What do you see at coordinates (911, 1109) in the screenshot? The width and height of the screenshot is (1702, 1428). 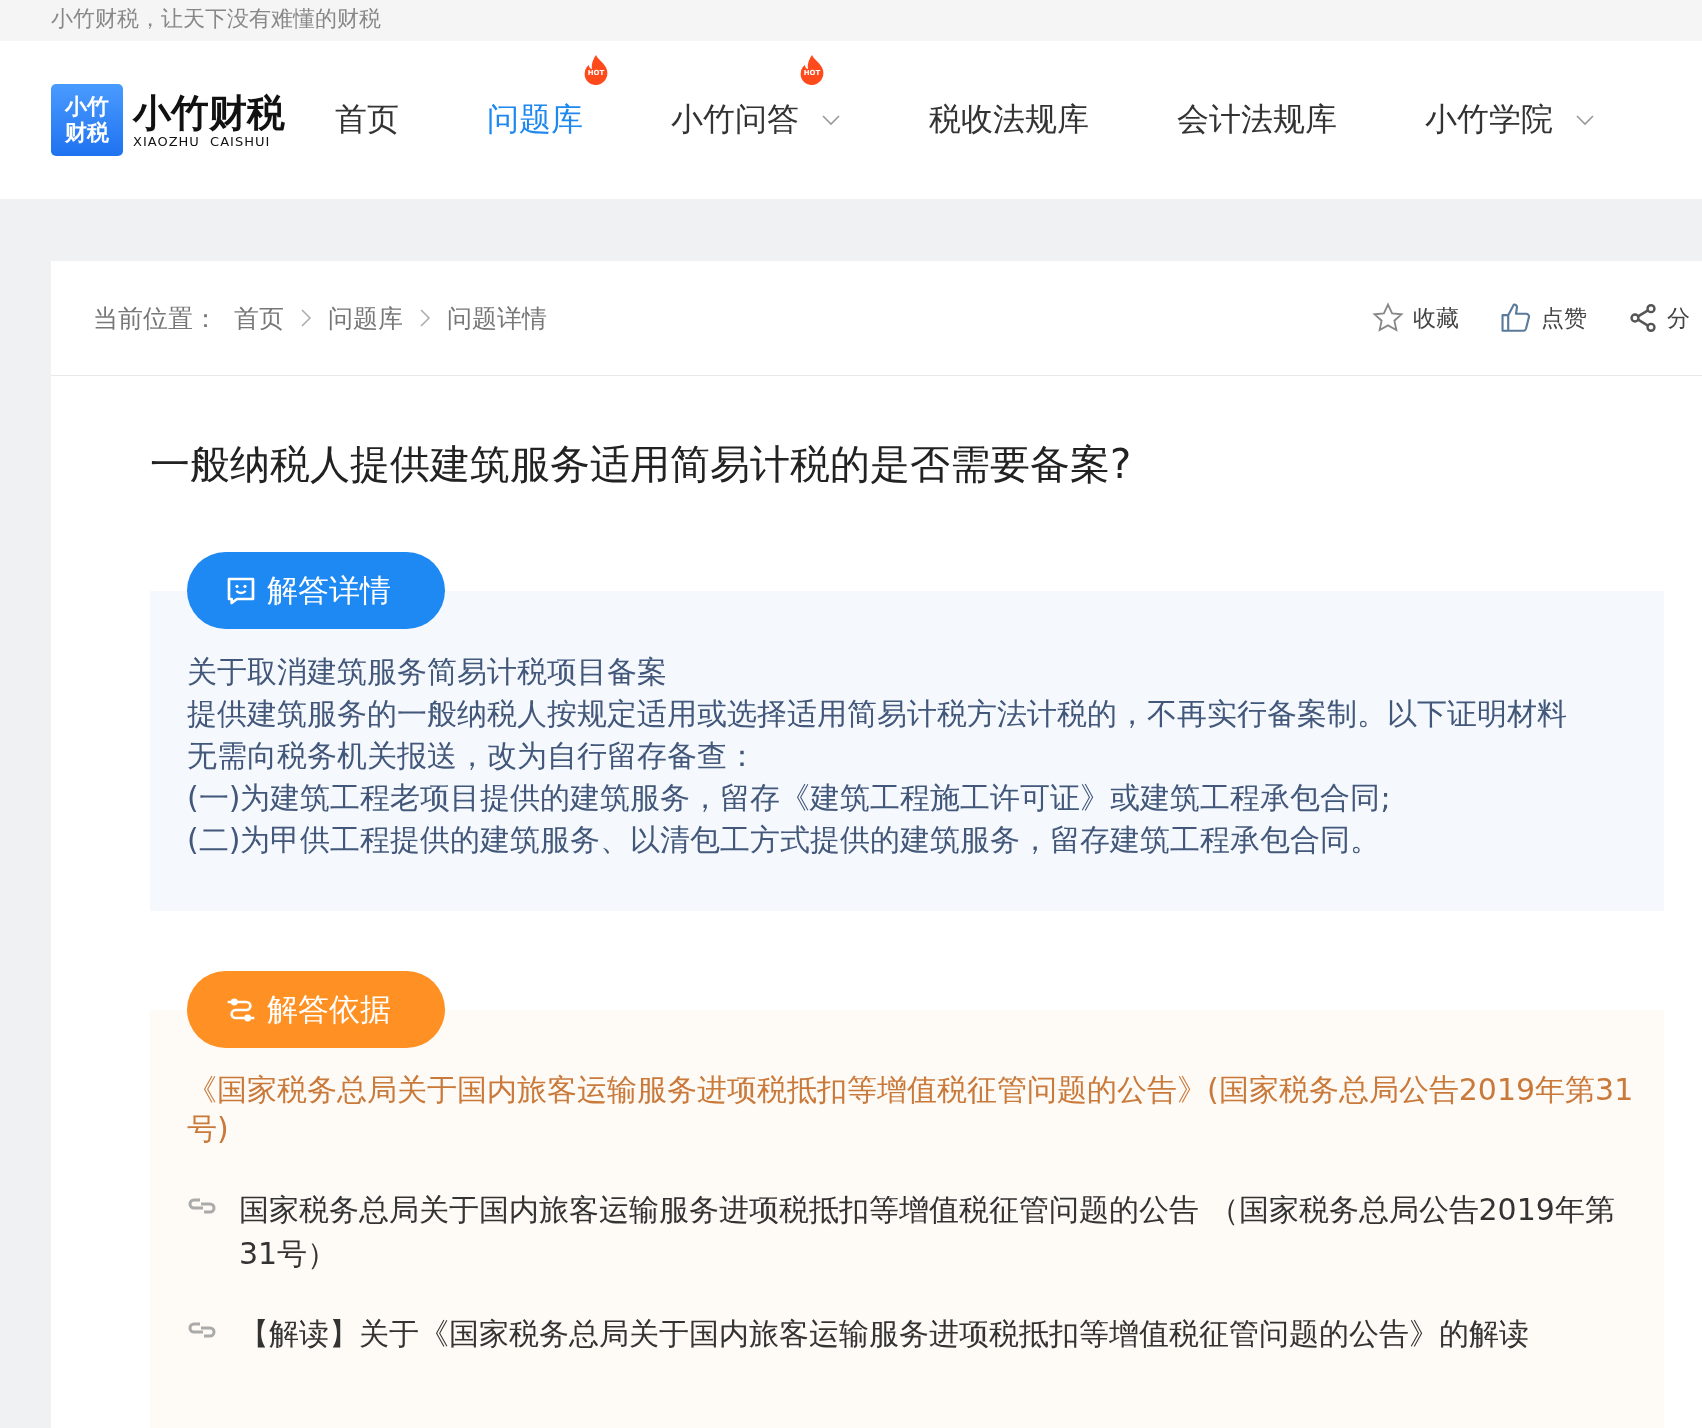 I see `source-citation: 《国家税务总局关于国内旅客运输服务进项税抵扣等增值税征管问题的公告》(国家税务总局公告2019年第31号)` at bounding box center [911, 1109].